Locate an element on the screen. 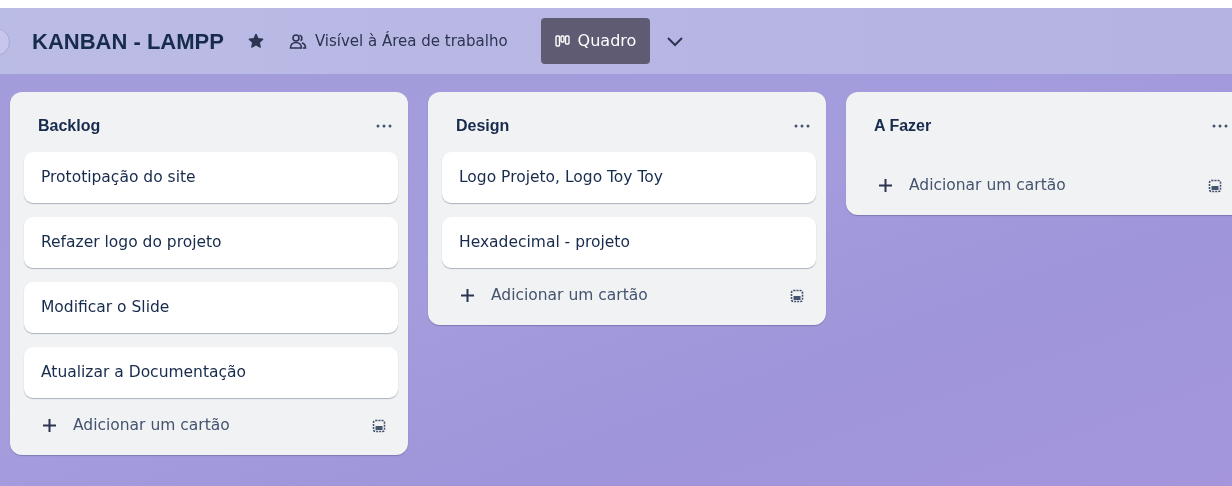 This screenshot has height=486, width=1232. task-card: Logo Projeto, Logo Toy Toy is located at coordinates (629, 177).